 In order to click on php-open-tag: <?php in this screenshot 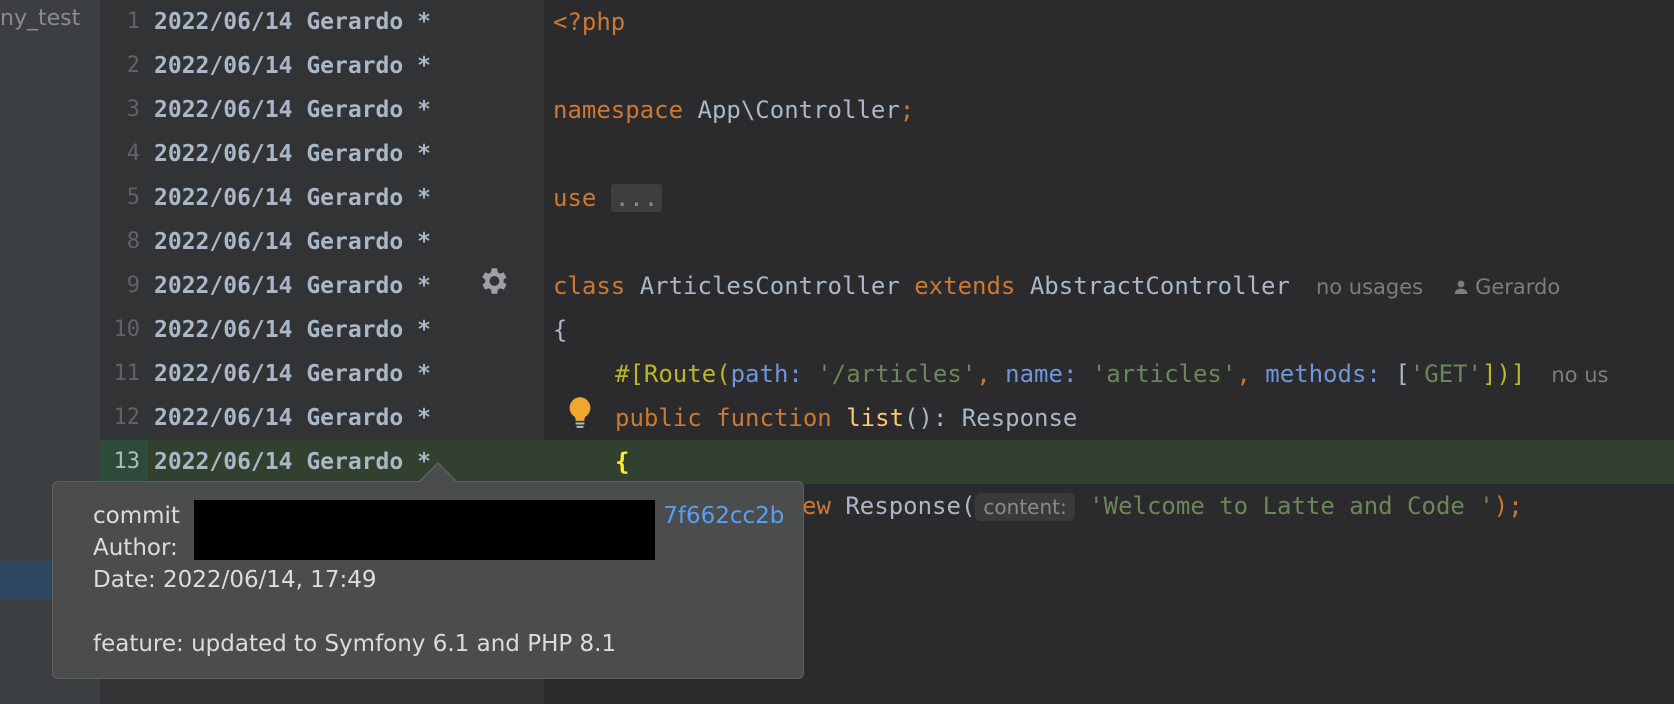, I will do `click(589, 22)`.